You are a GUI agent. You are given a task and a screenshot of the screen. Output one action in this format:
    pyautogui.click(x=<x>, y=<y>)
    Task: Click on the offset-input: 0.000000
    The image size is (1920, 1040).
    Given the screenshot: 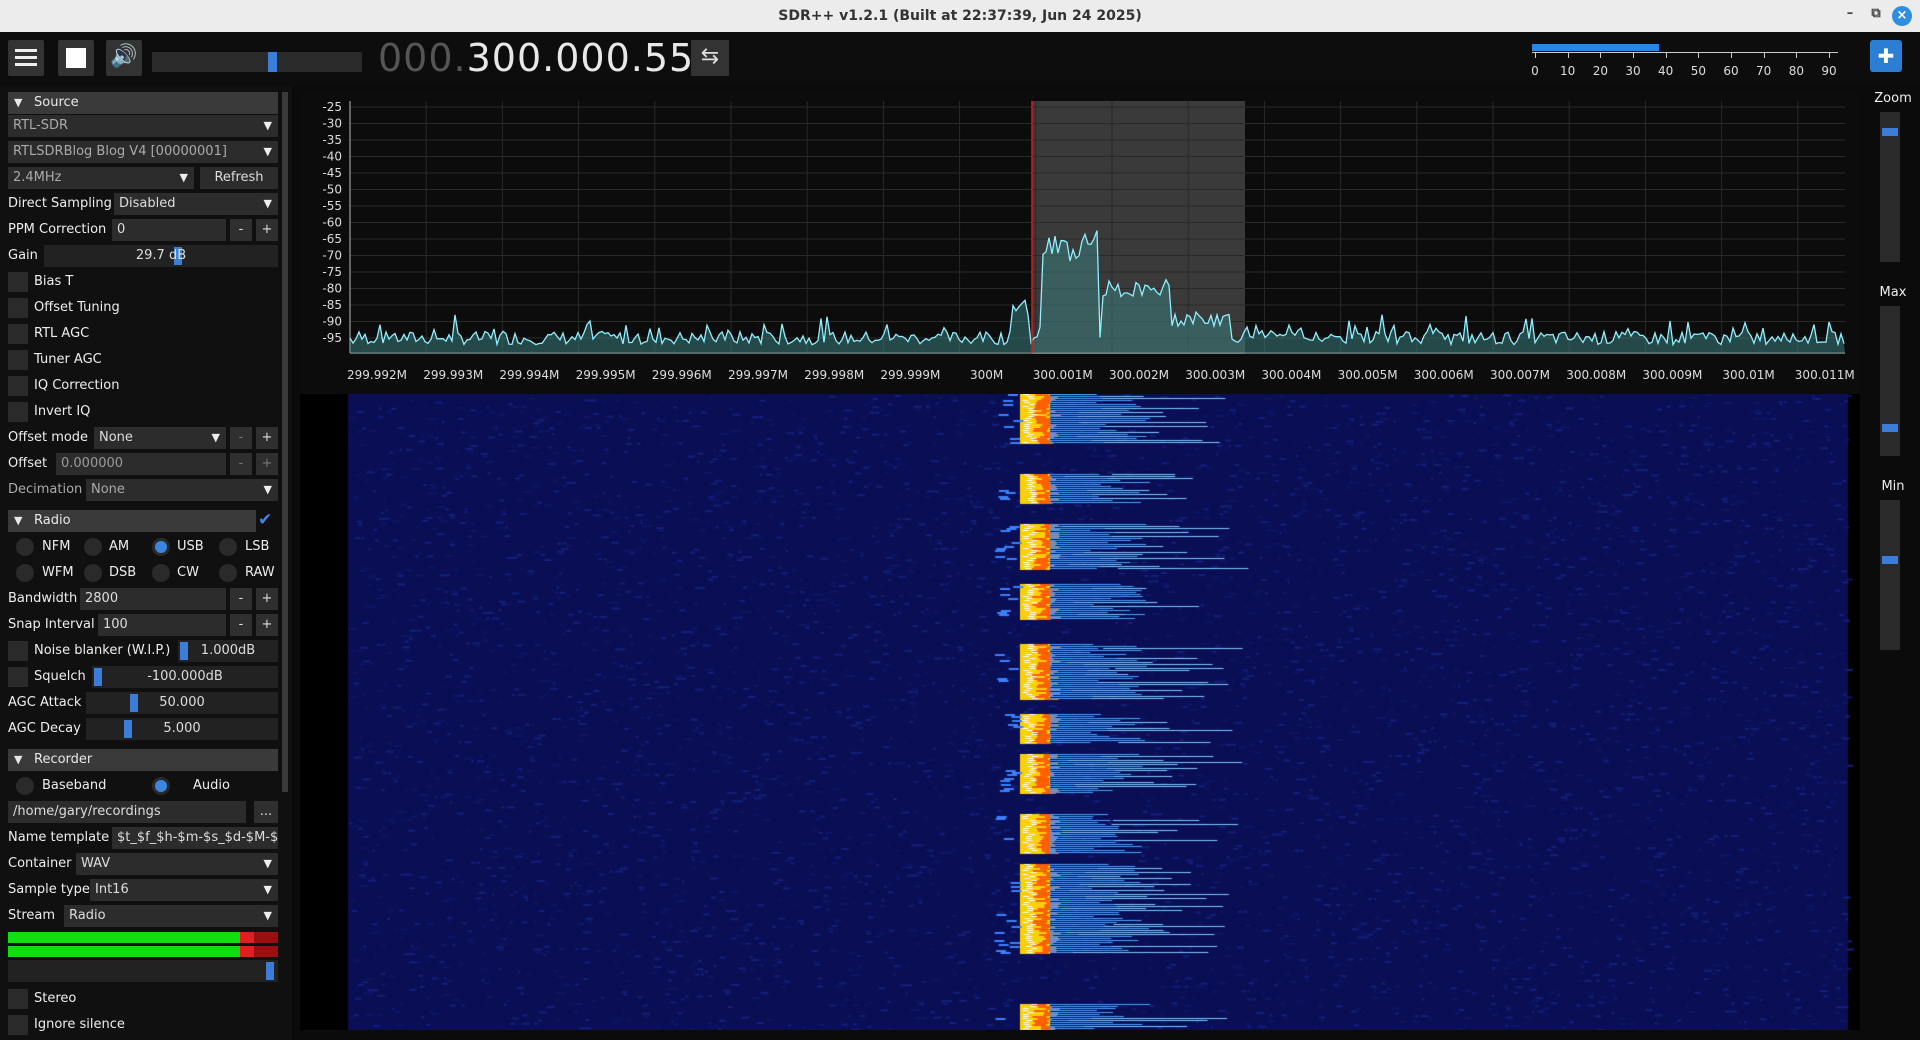 What is the action you would take?
    pyautogui.click(x=141, y=464)
    